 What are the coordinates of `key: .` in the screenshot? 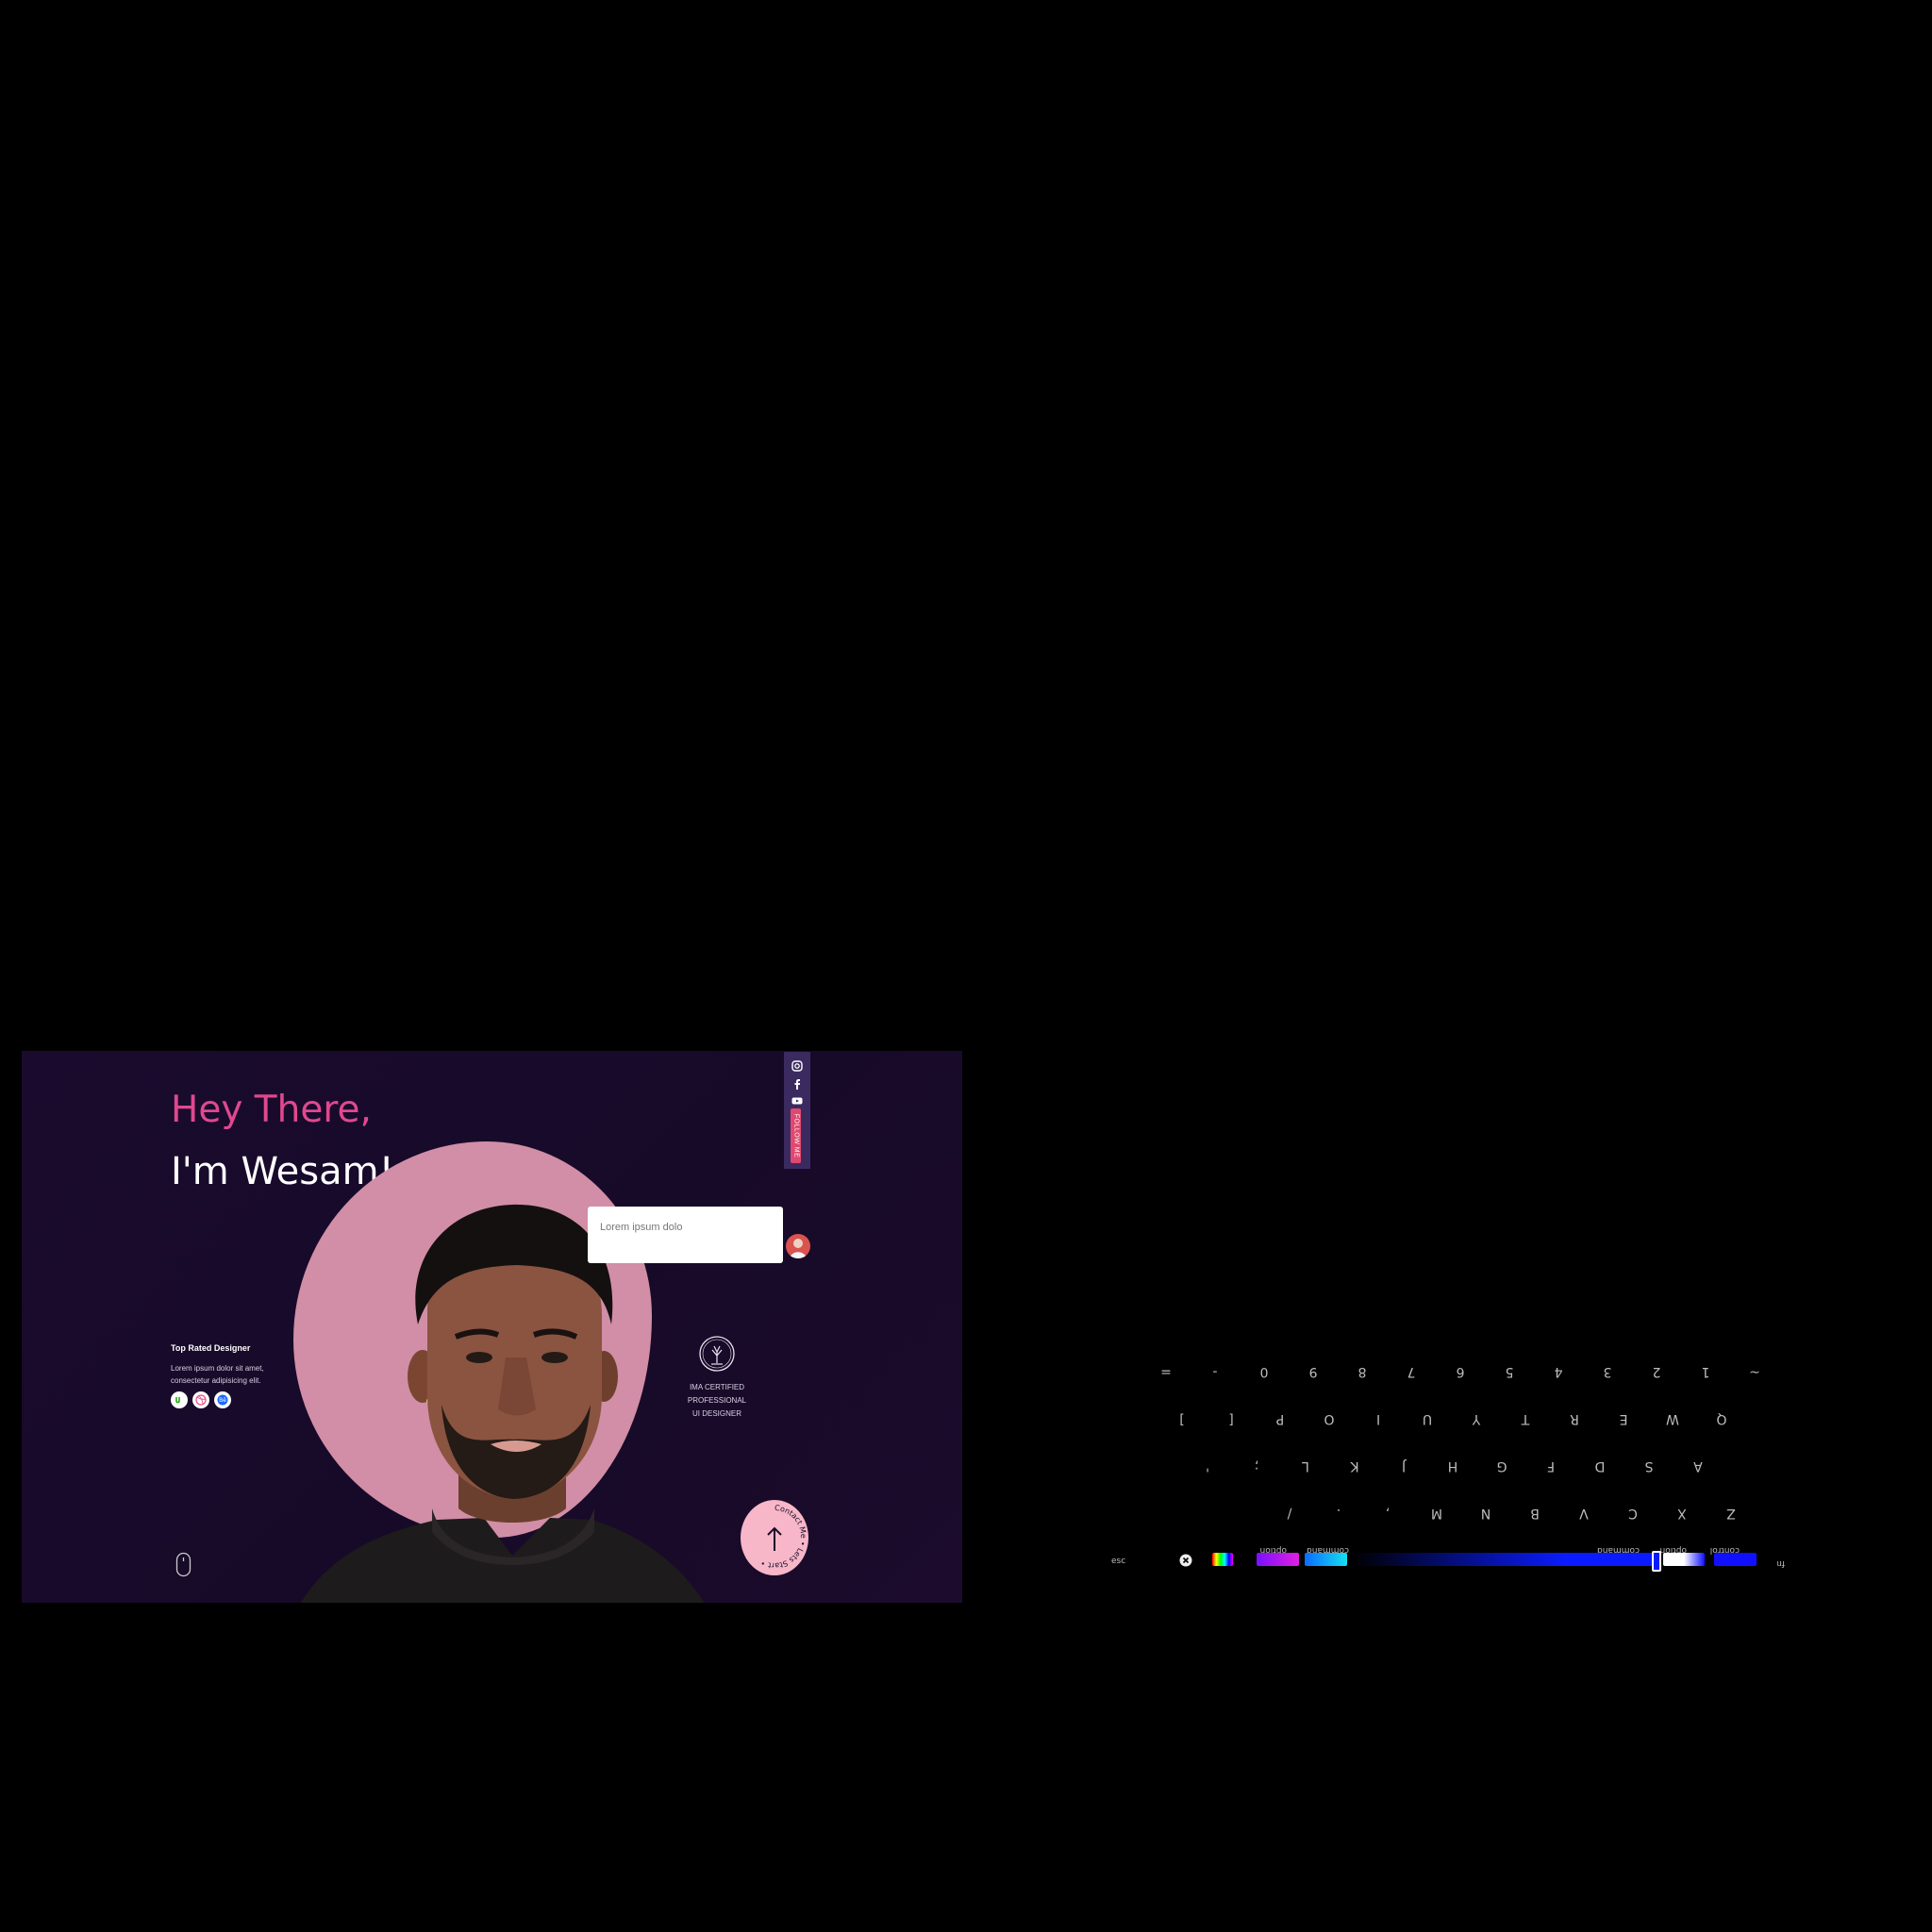 It's located at (1339, 1513).